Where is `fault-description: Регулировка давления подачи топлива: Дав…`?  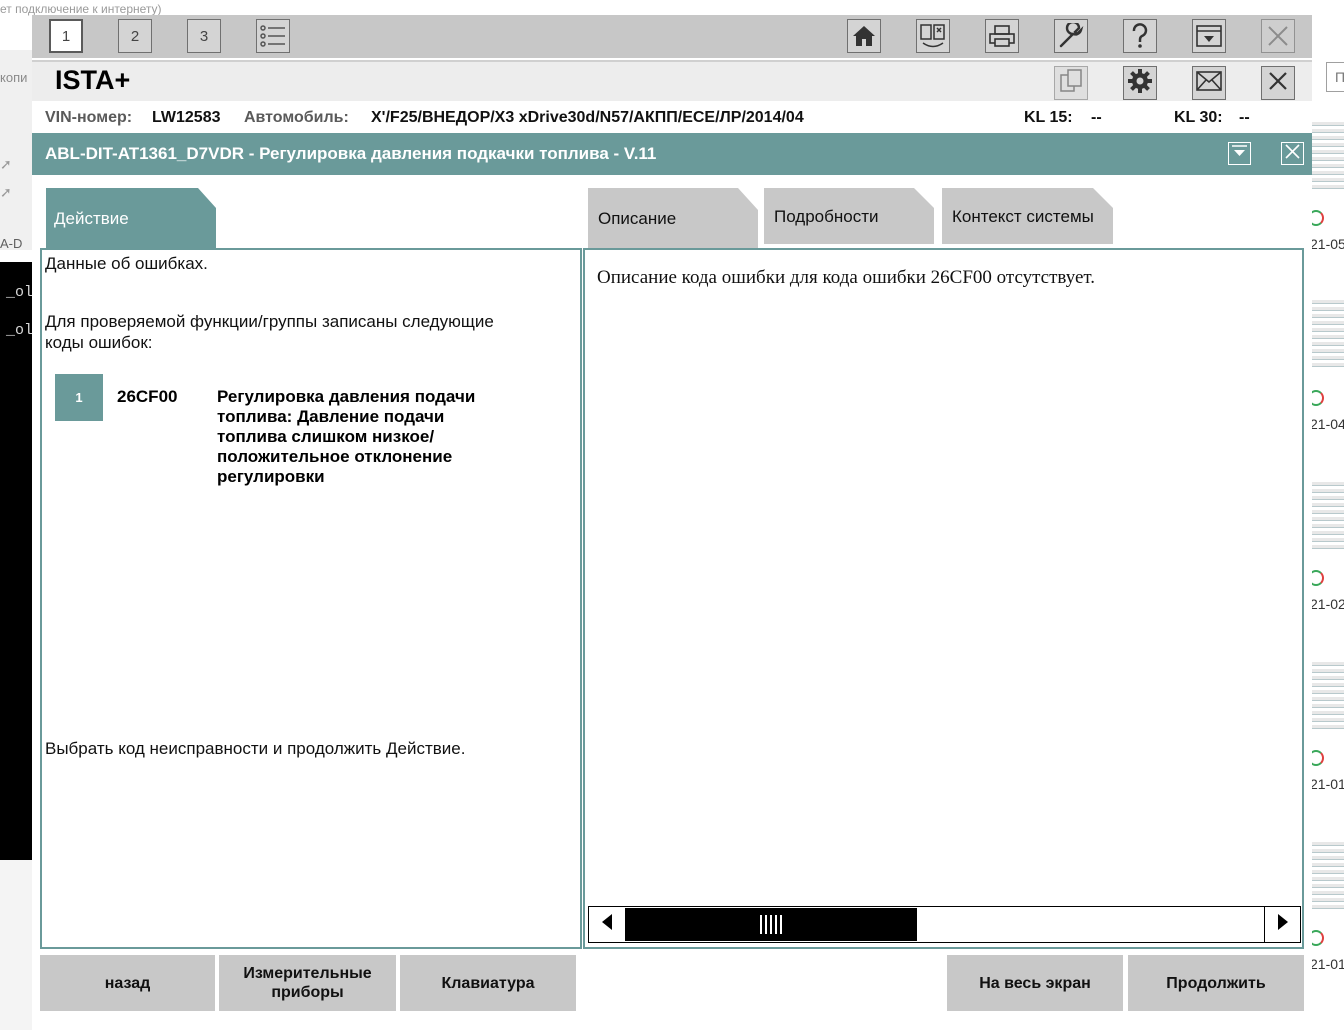
fault-description: Регулировка давления подачи топлива: Дав… is located at coordinates (346, 436).